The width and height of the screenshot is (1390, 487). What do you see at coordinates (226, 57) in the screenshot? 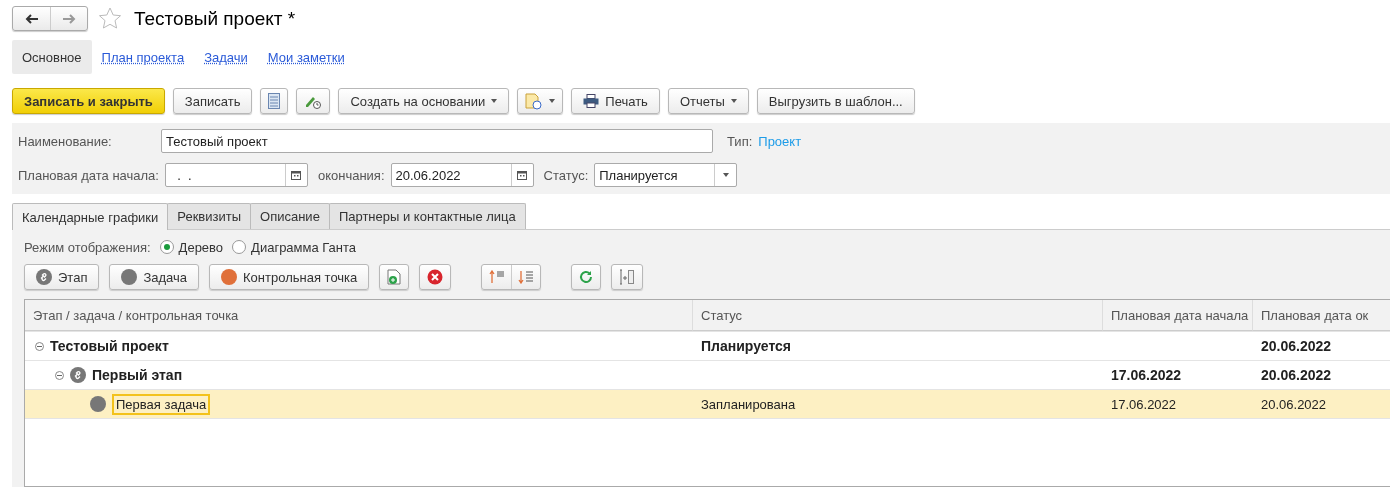
I see `section-link: Задачи` at bounding box center [226, 57].